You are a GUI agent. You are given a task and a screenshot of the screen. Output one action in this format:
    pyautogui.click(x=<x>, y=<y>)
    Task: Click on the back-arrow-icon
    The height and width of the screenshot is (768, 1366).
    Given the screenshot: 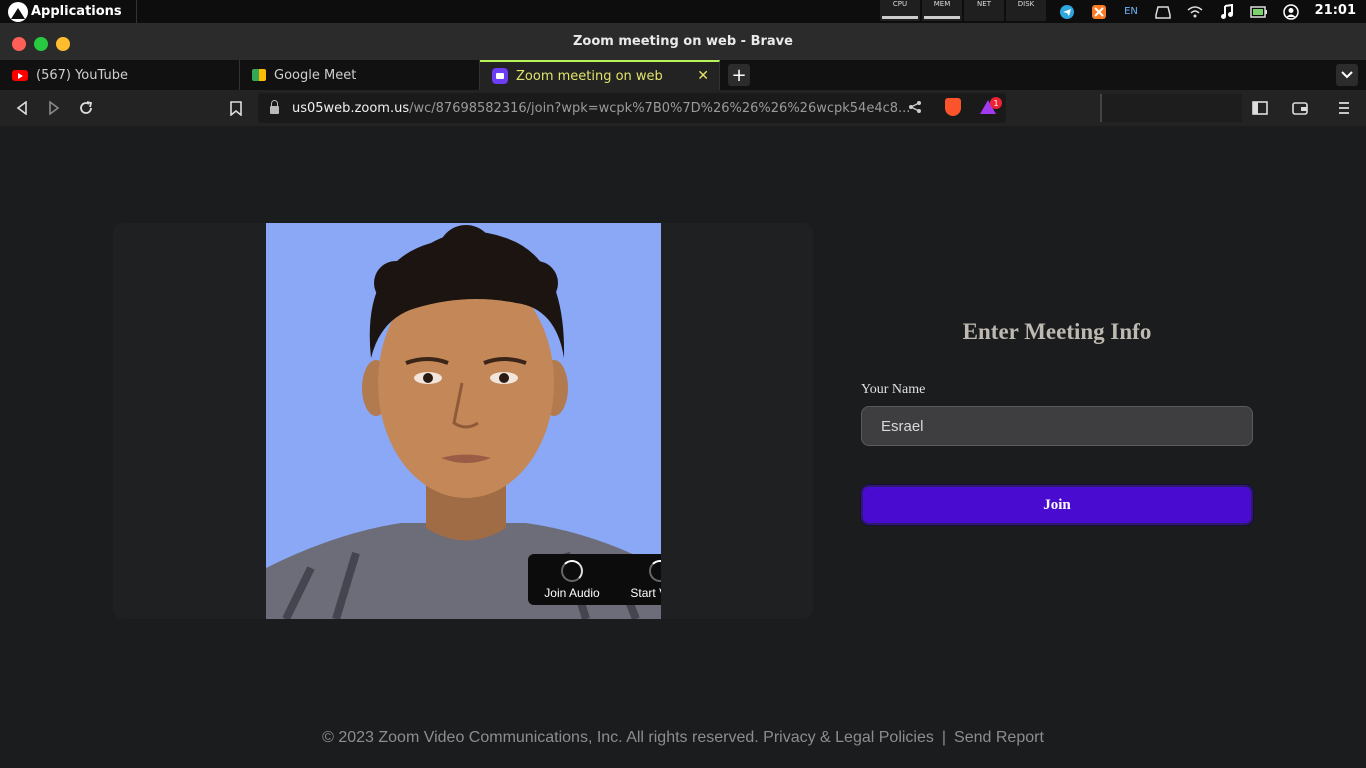 What is the action you would take?
    pyautogui.click(x=21, y=108)
    